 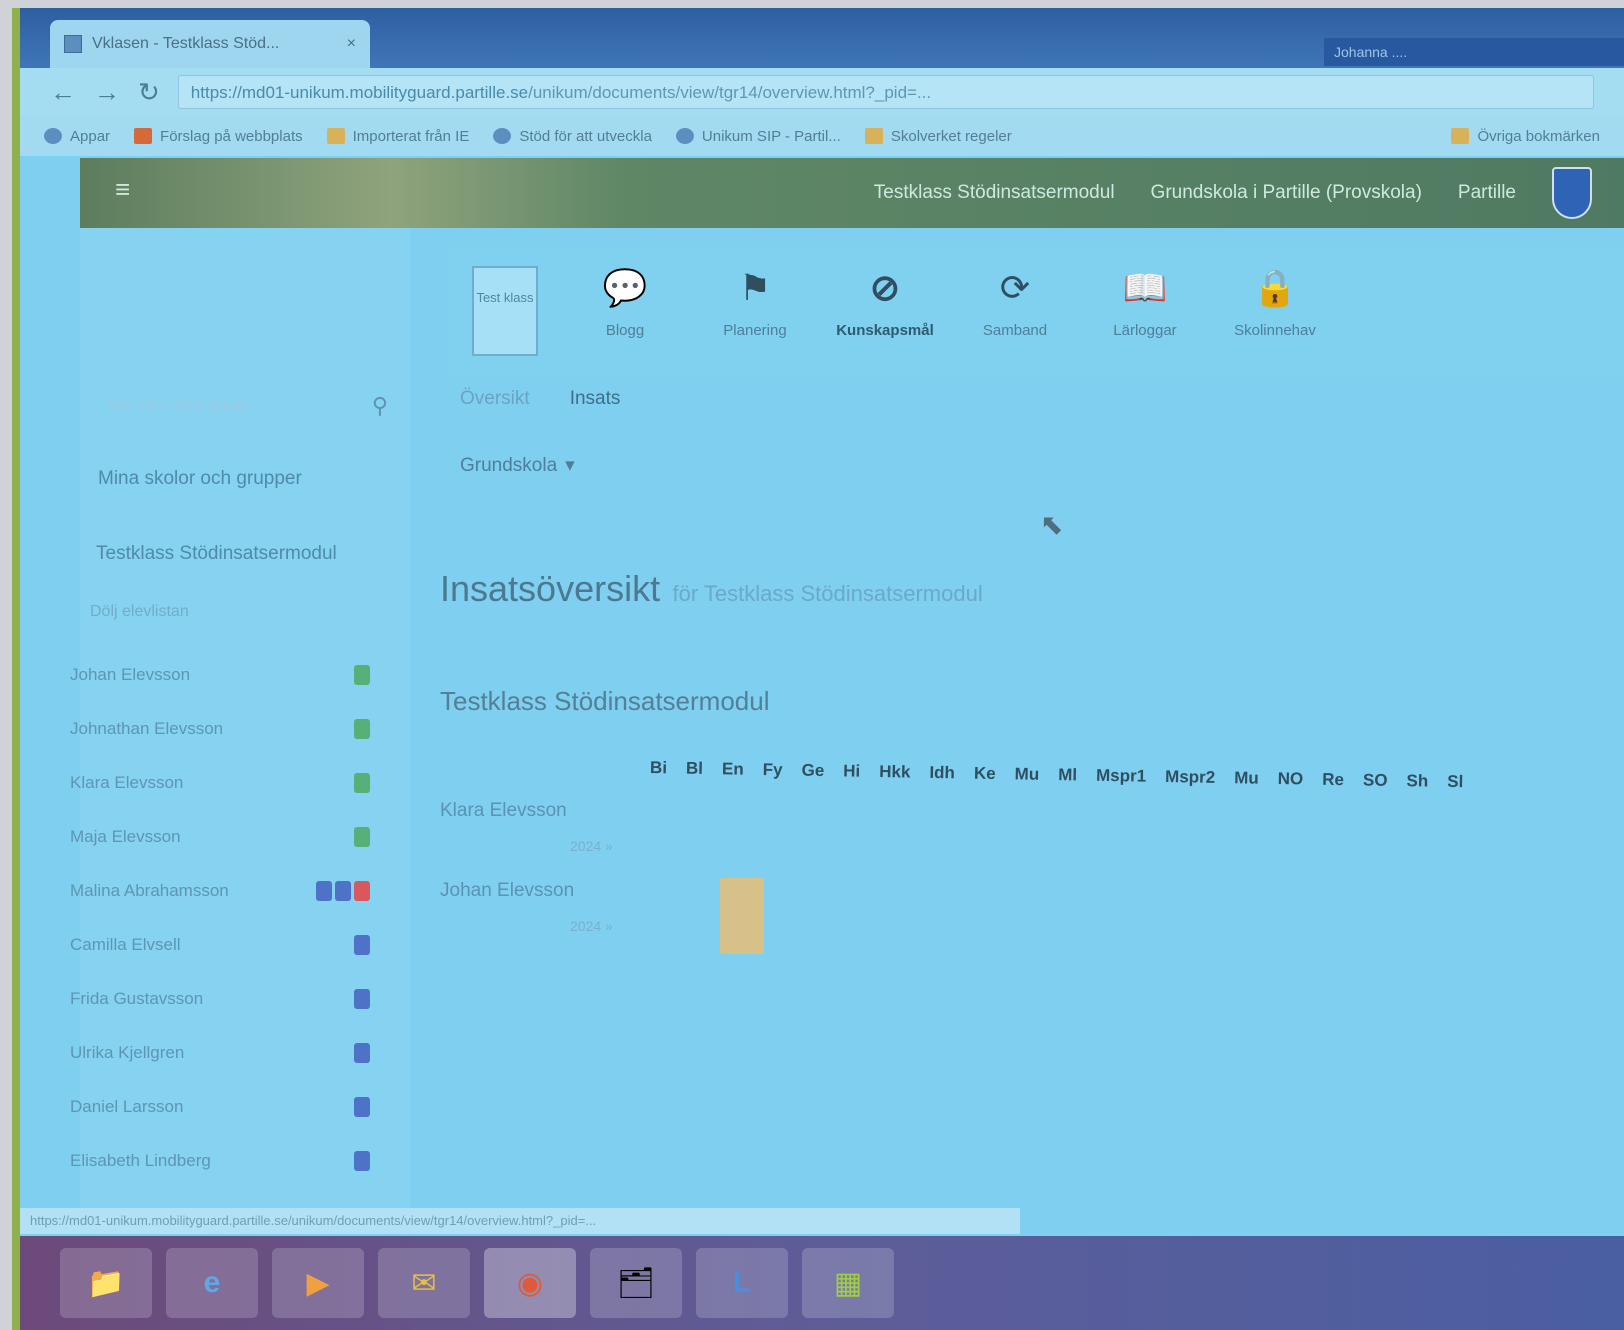 What do you see at coordinates (1246, 778) in the screenshot?
I see `subject-heading: Mu` at bounding box center [1246, 778].